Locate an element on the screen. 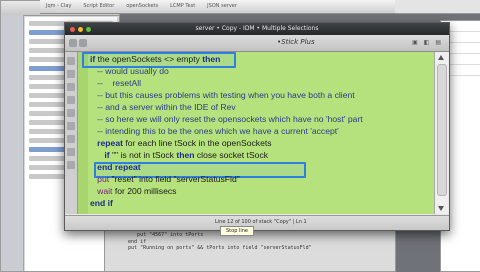 Image resolution: width=480 pixels, height=272 pixels. minimize-button is located at coordinates (80, 29).